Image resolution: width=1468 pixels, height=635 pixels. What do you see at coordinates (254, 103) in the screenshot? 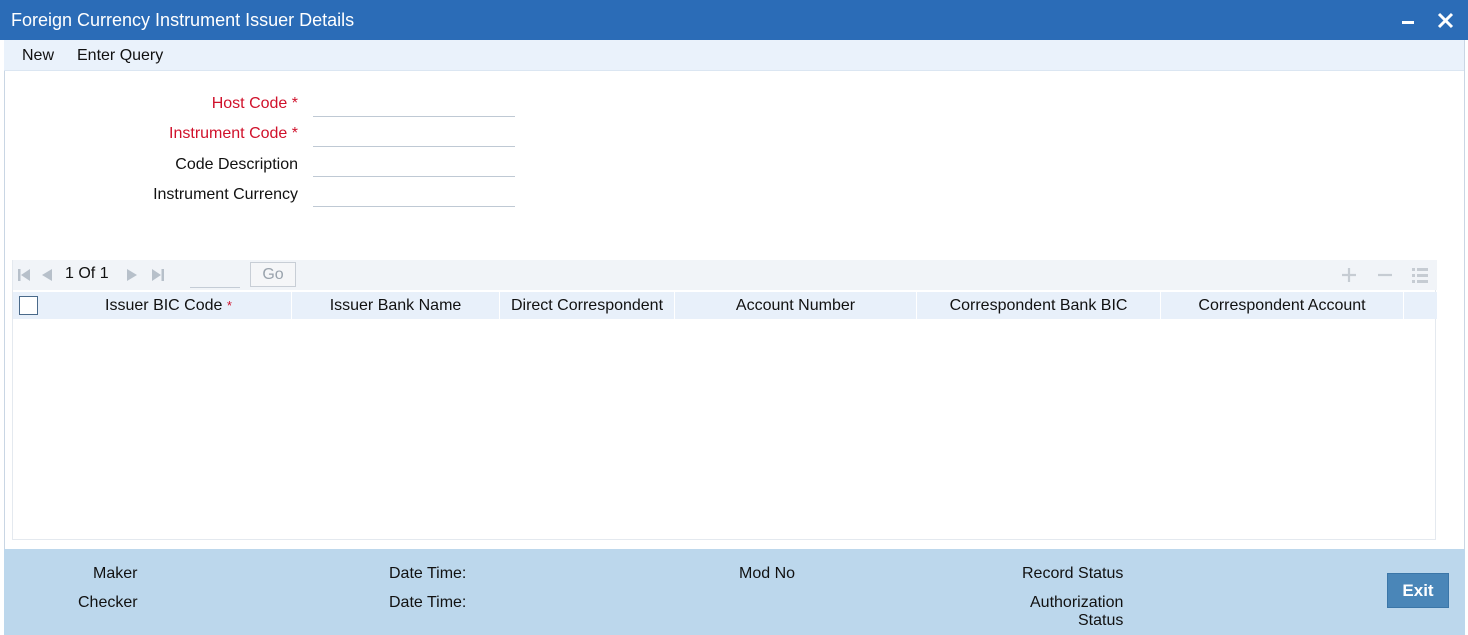
I see `host-code-label: Host Code *` at bounding box center [254, 103].